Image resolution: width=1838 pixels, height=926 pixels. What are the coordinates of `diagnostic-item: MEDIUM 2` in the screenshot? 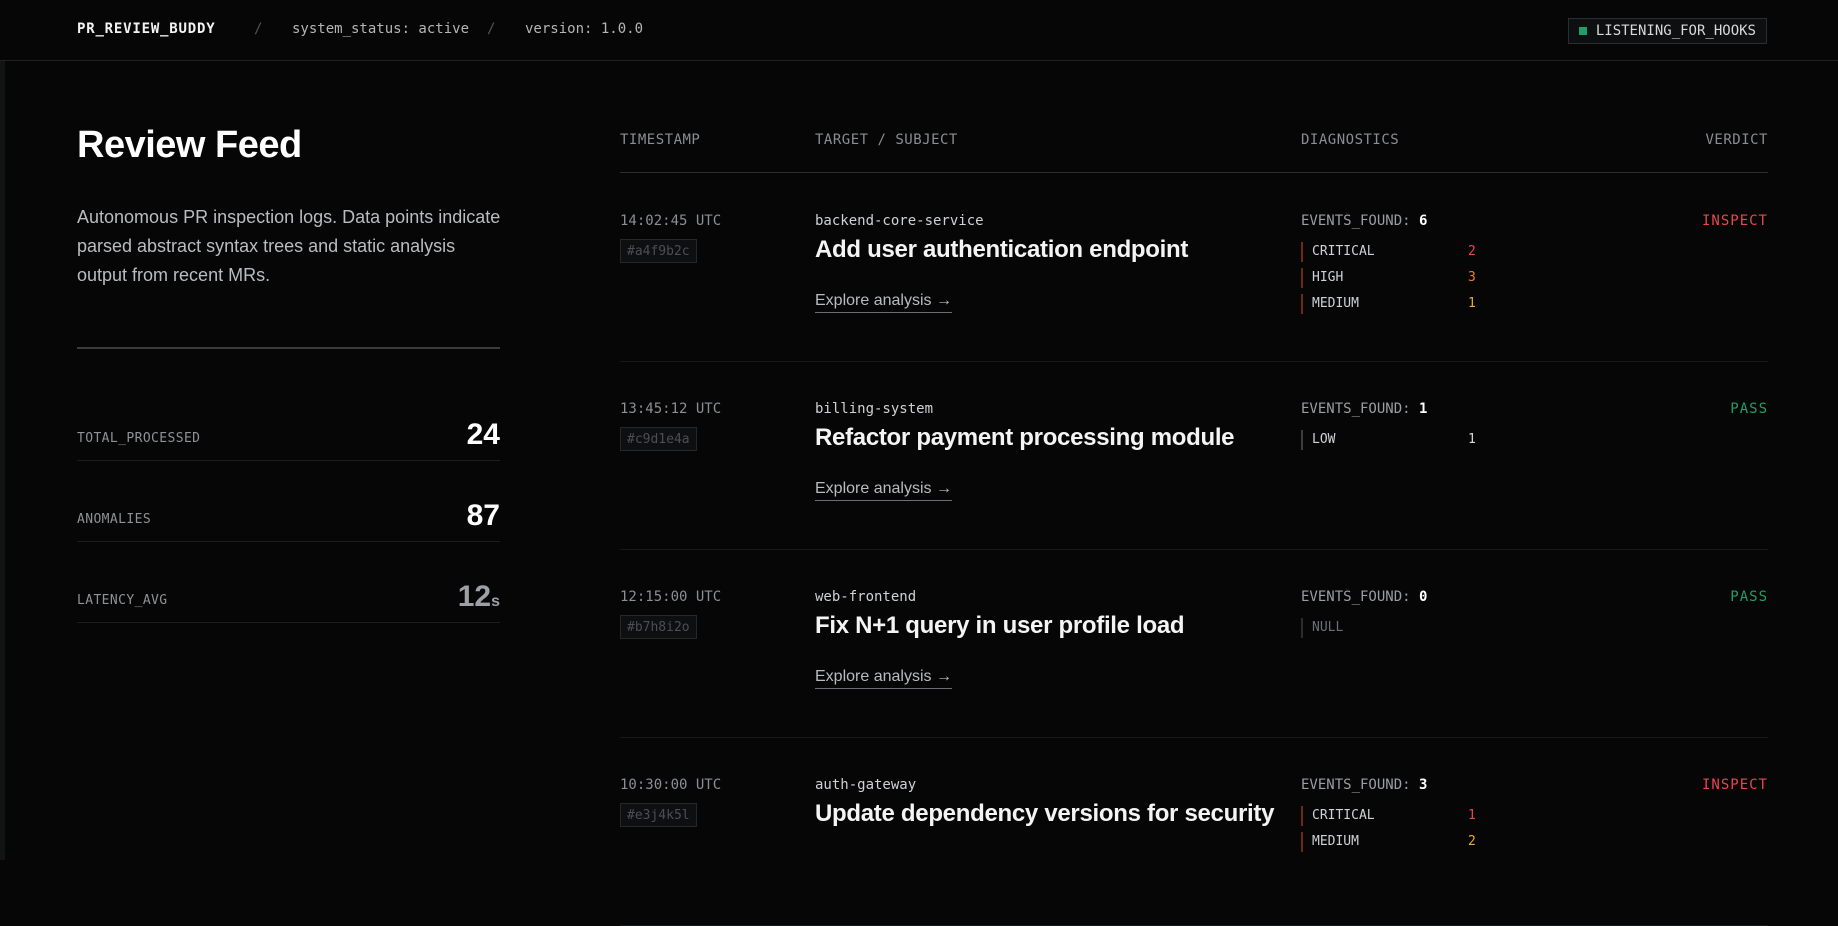 It's located at (1401, 842).